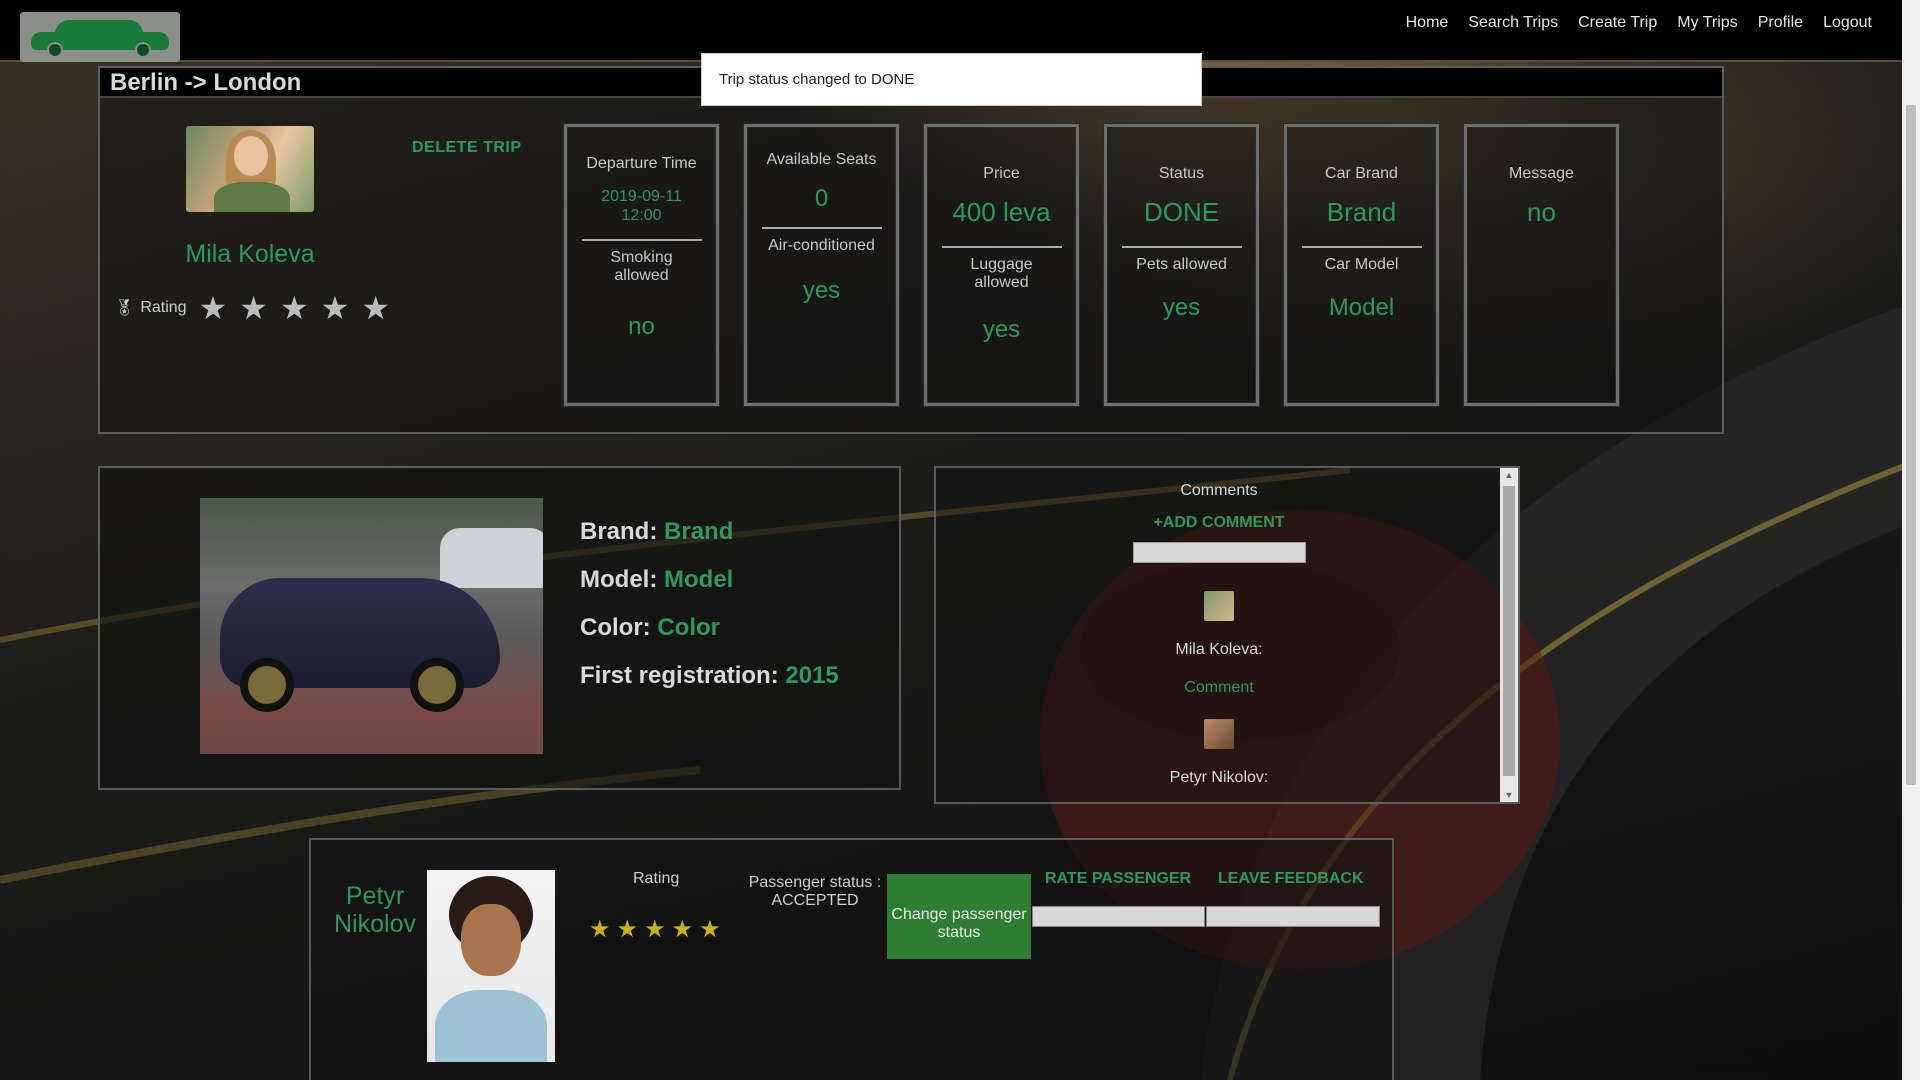 The image size is (1920, 1080). What do you see at coordinates (1291, 879) in the screenshot?
I see `leave-feedback-button: LEAVE FEEDBACK` at bounding box center [1291, 879].